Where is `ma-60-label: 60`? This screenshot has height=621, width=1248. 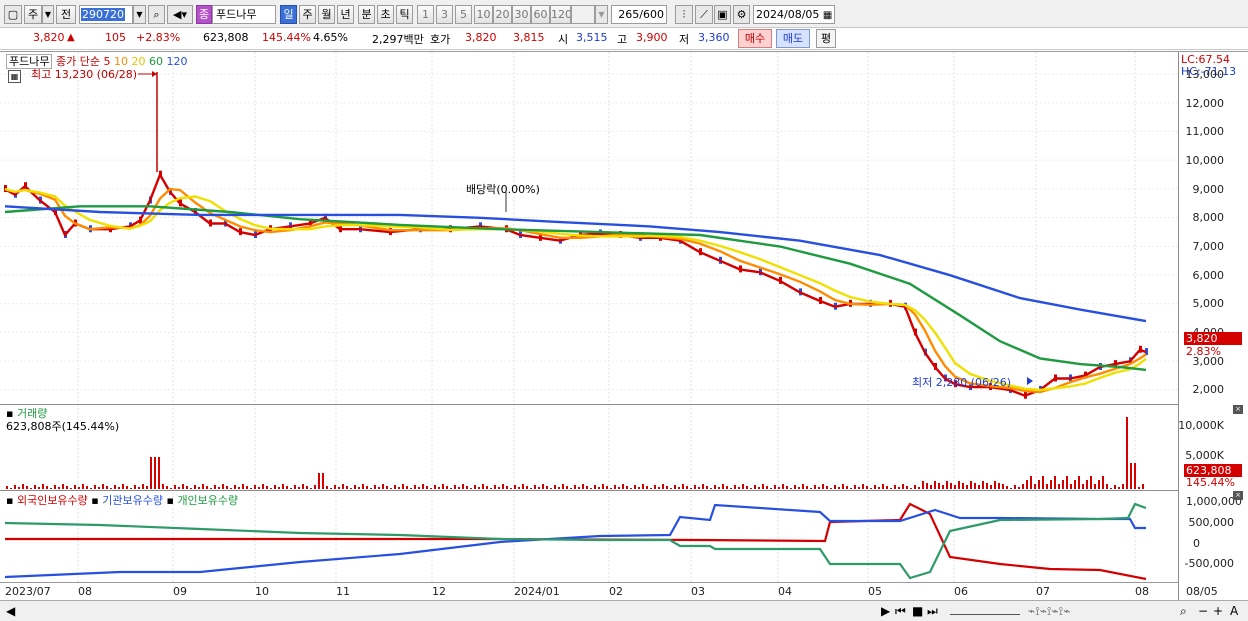
ma-60-label: 60 is located at coordinates (155, 61).